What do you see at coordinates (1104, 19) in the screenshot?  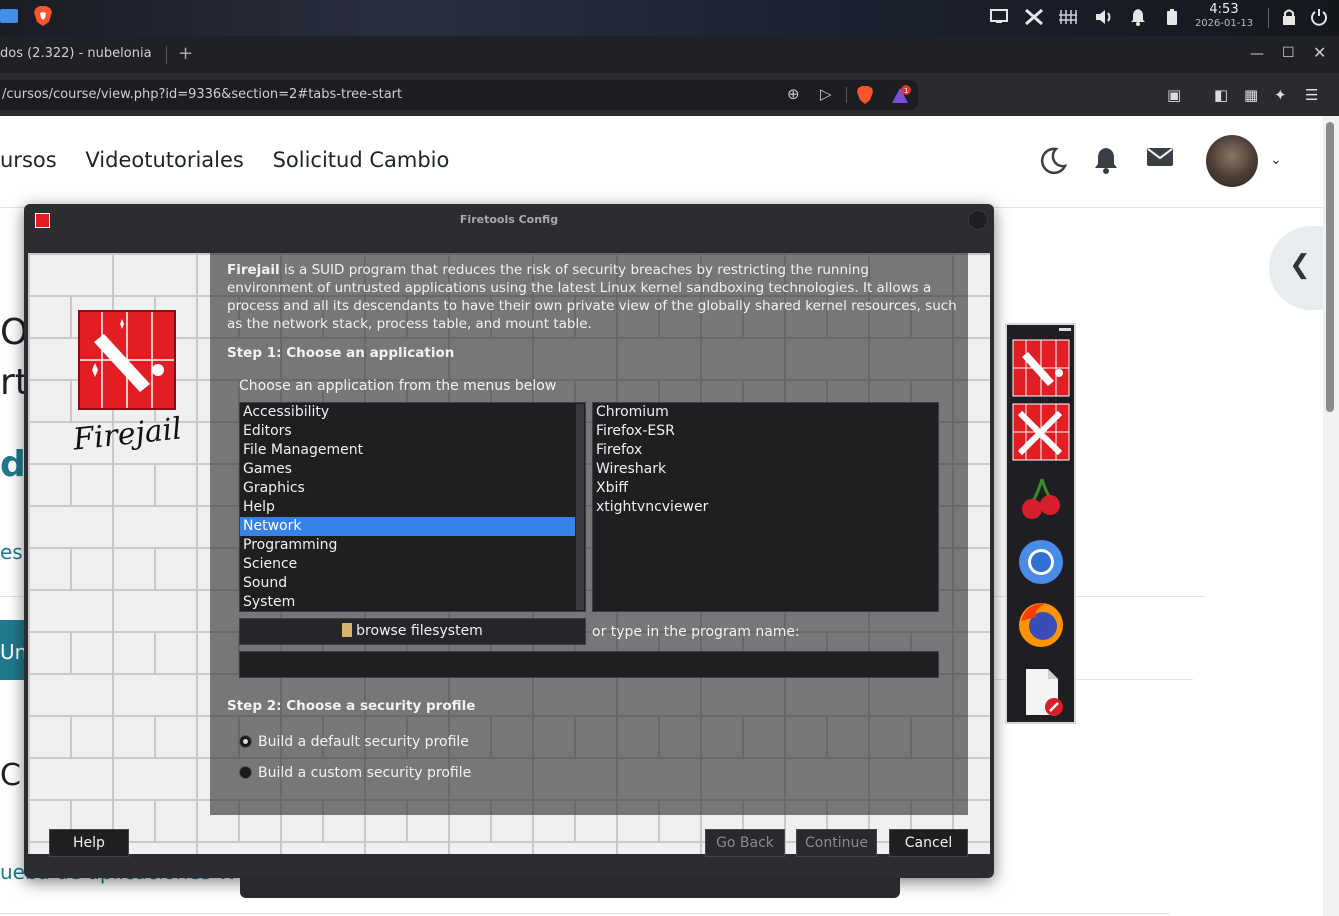 I see `volume-icon` at bounding box center [1104, 19].